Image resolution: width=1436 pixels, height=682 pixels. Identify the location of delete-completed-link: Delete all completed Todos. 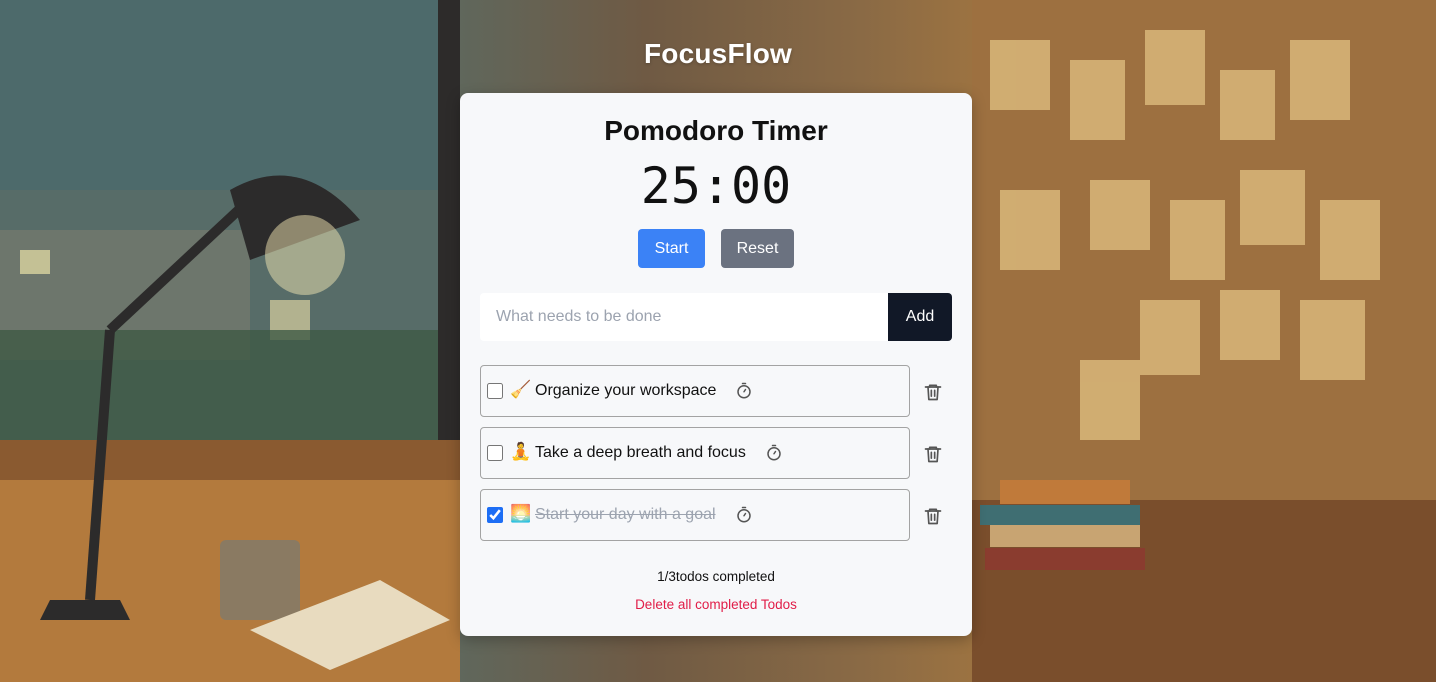
(716, 604).